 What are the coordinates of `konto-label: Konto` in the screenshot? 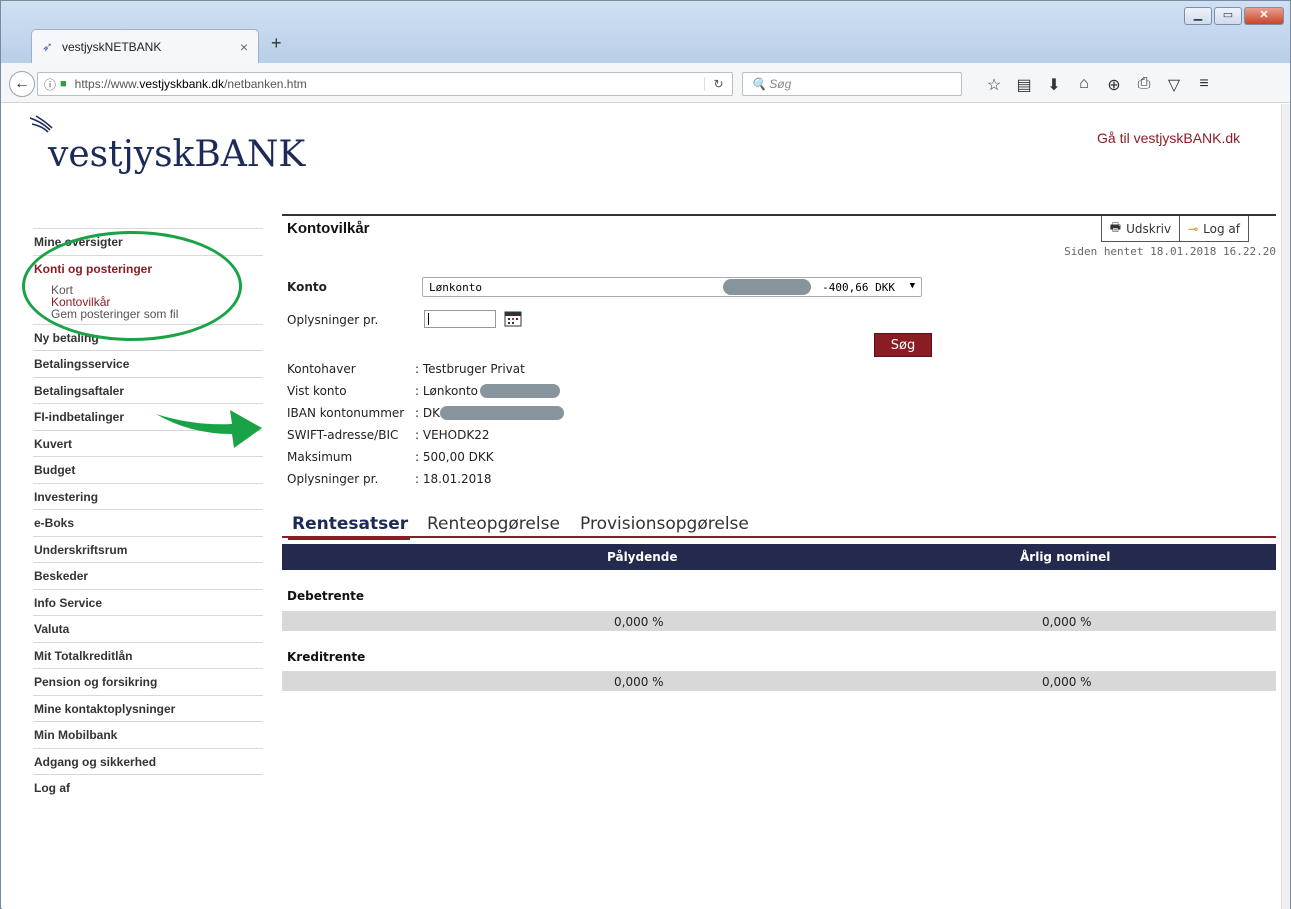 It's located at (307, 287).